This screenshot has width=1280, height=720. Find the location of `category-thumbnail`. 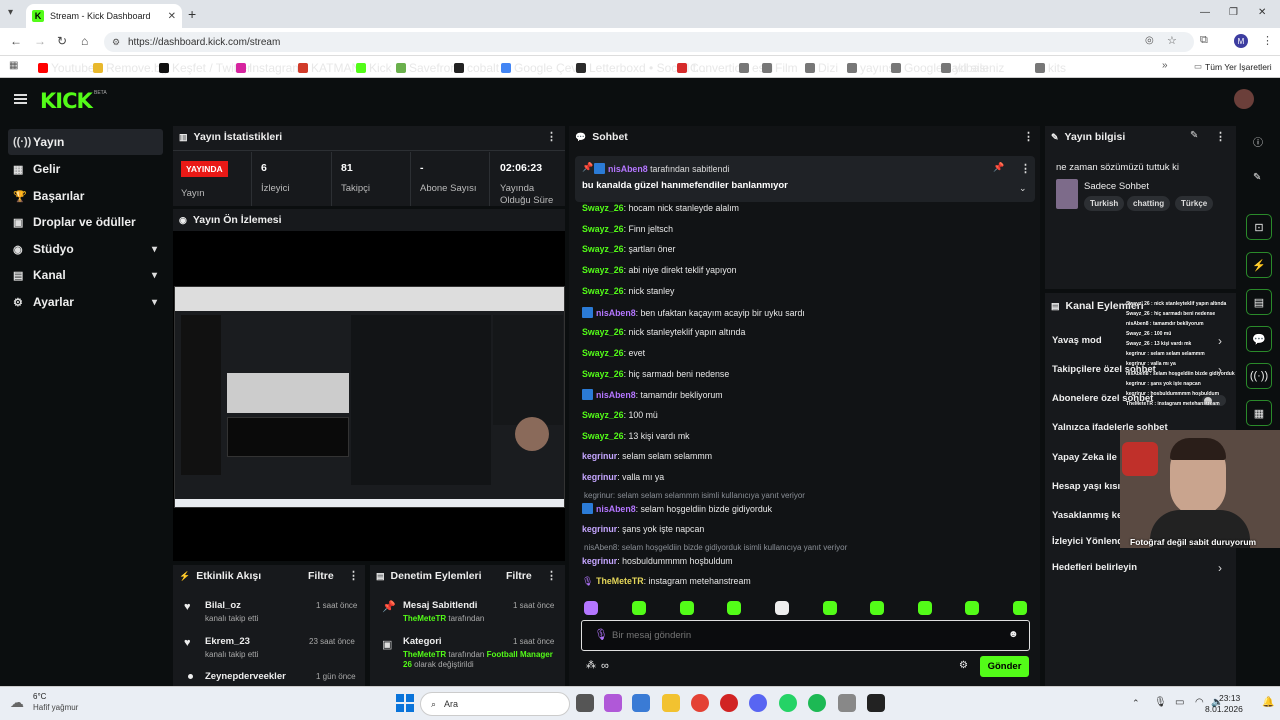

category-thumbnail is located at coordinates (1067, 194).